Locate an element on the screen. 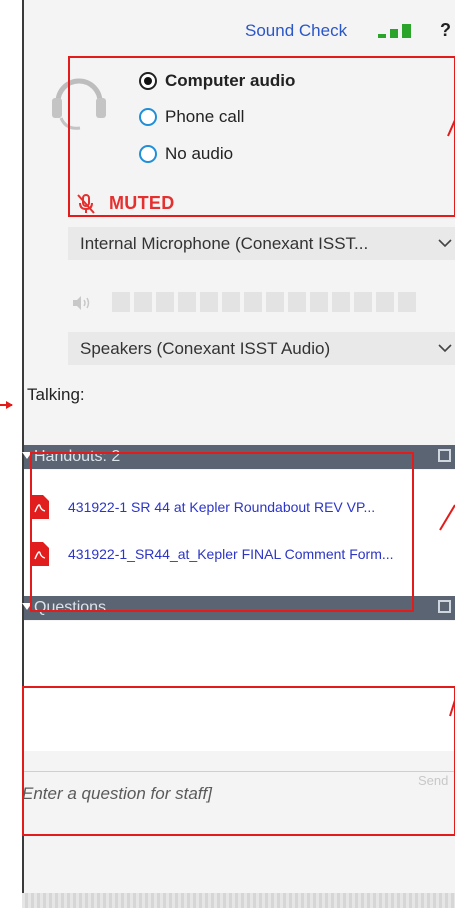 This screenshot has height=908, width=455. annotation-arrowhead is located at coordinates (9, 405).